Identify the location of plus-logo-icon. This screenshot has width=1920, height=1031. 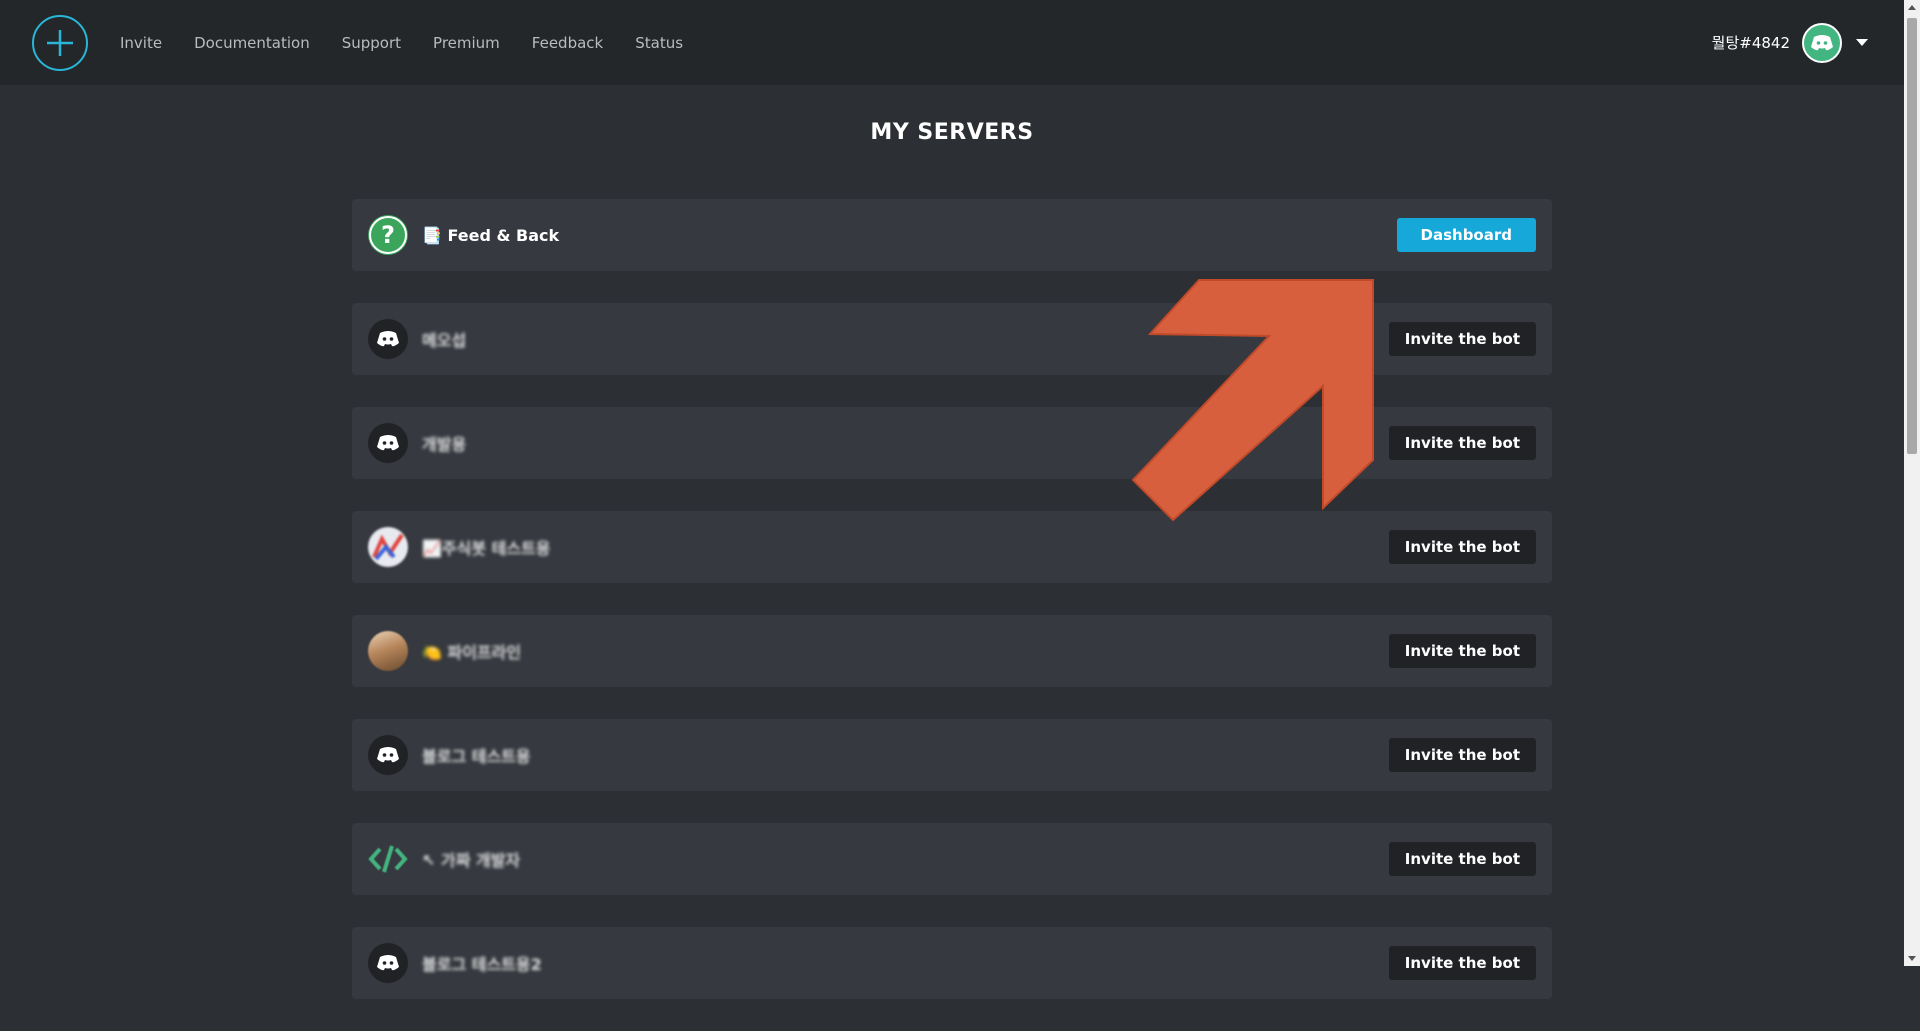
(60, 42).